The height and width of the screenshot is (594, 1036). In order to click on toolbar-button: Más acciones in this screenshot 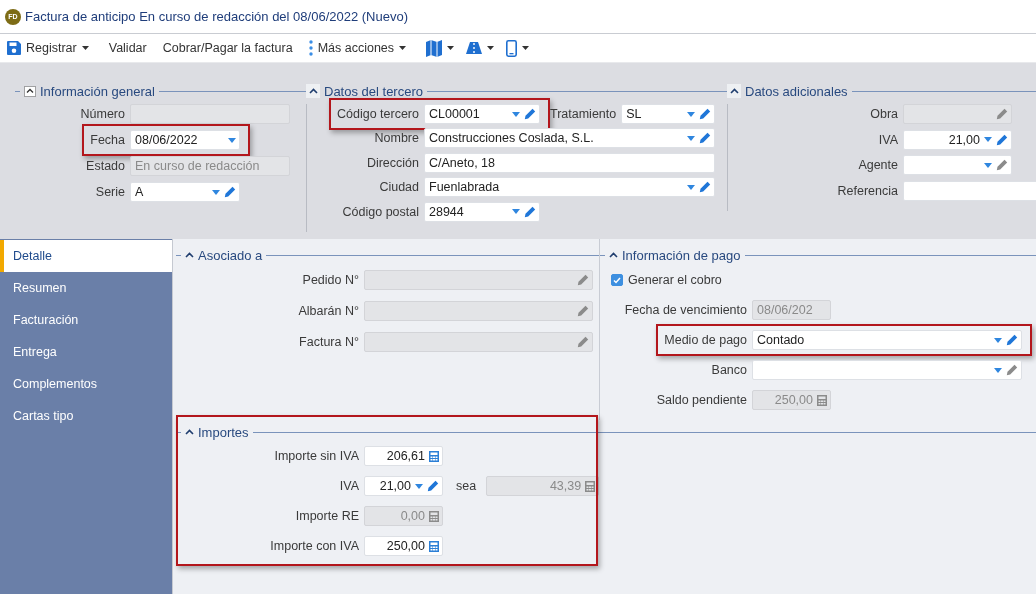, I will do `click(362, 48)`.